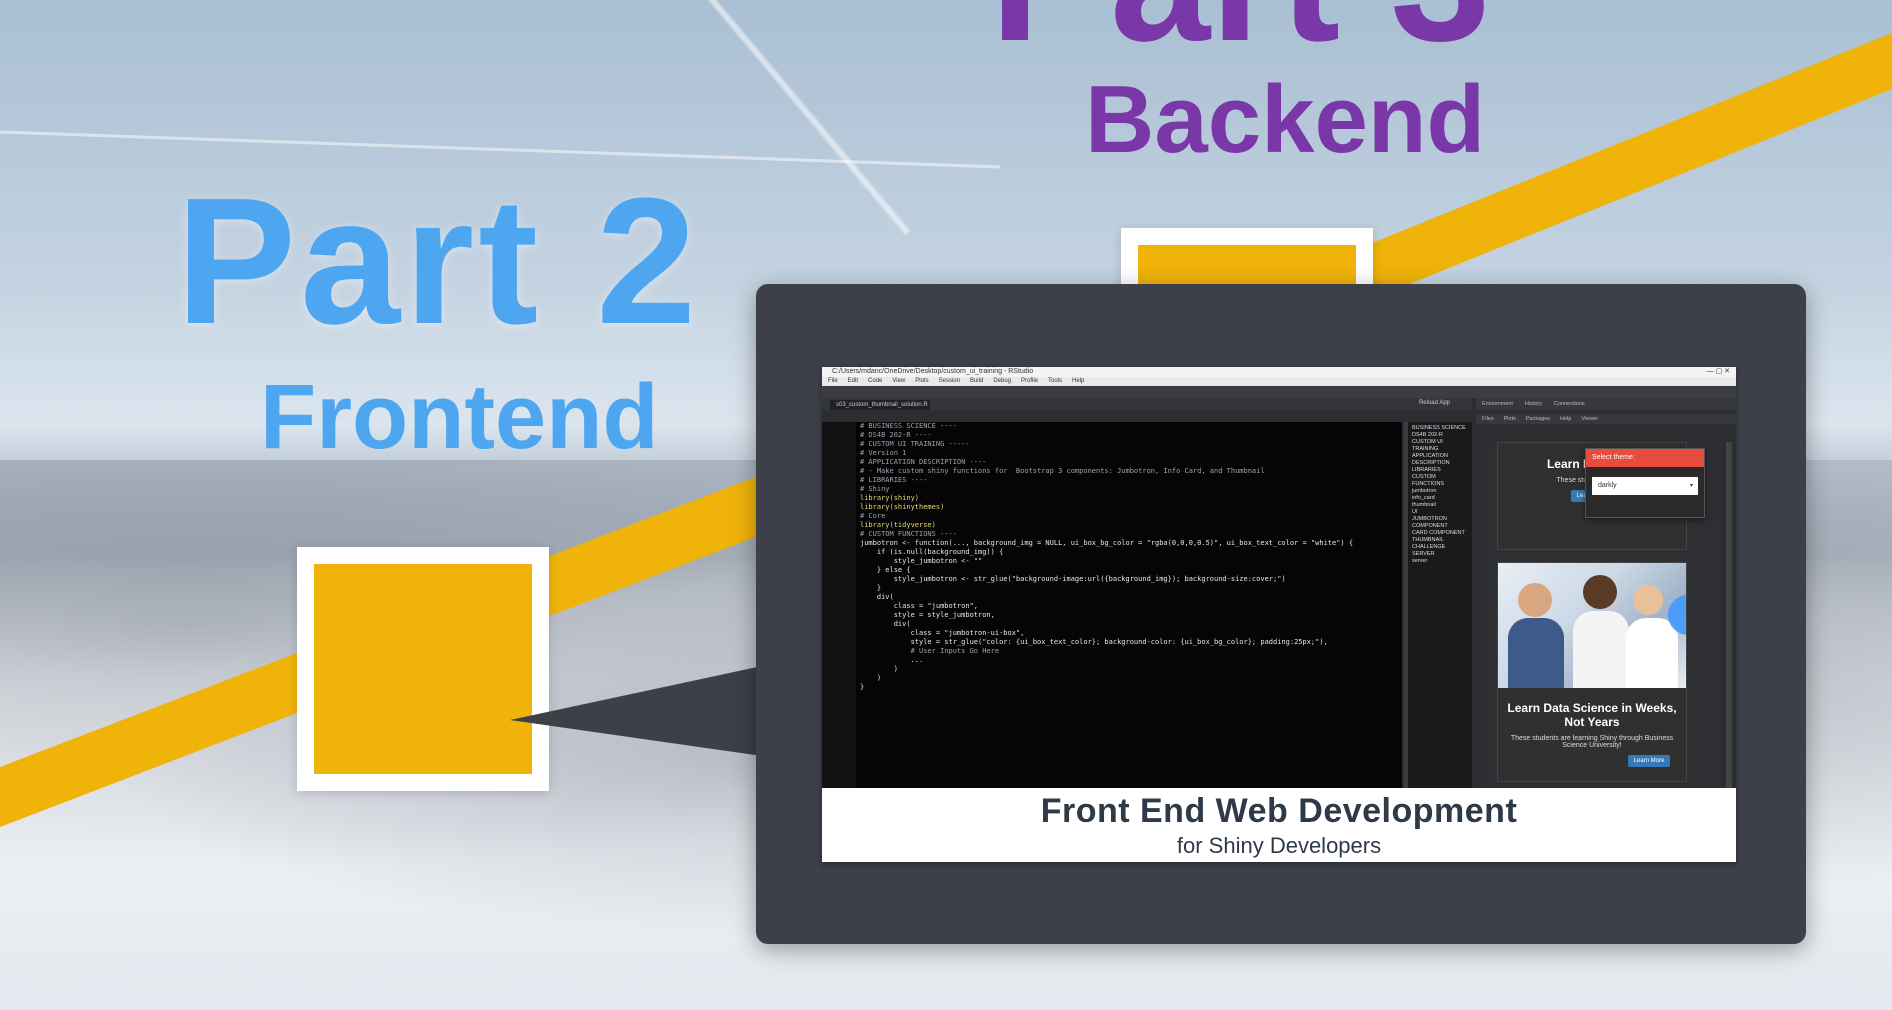  What do you see at coordinates (898, 381) in the screenshot?
I see `menu-item-view: View` at bounding box center [898, 381].